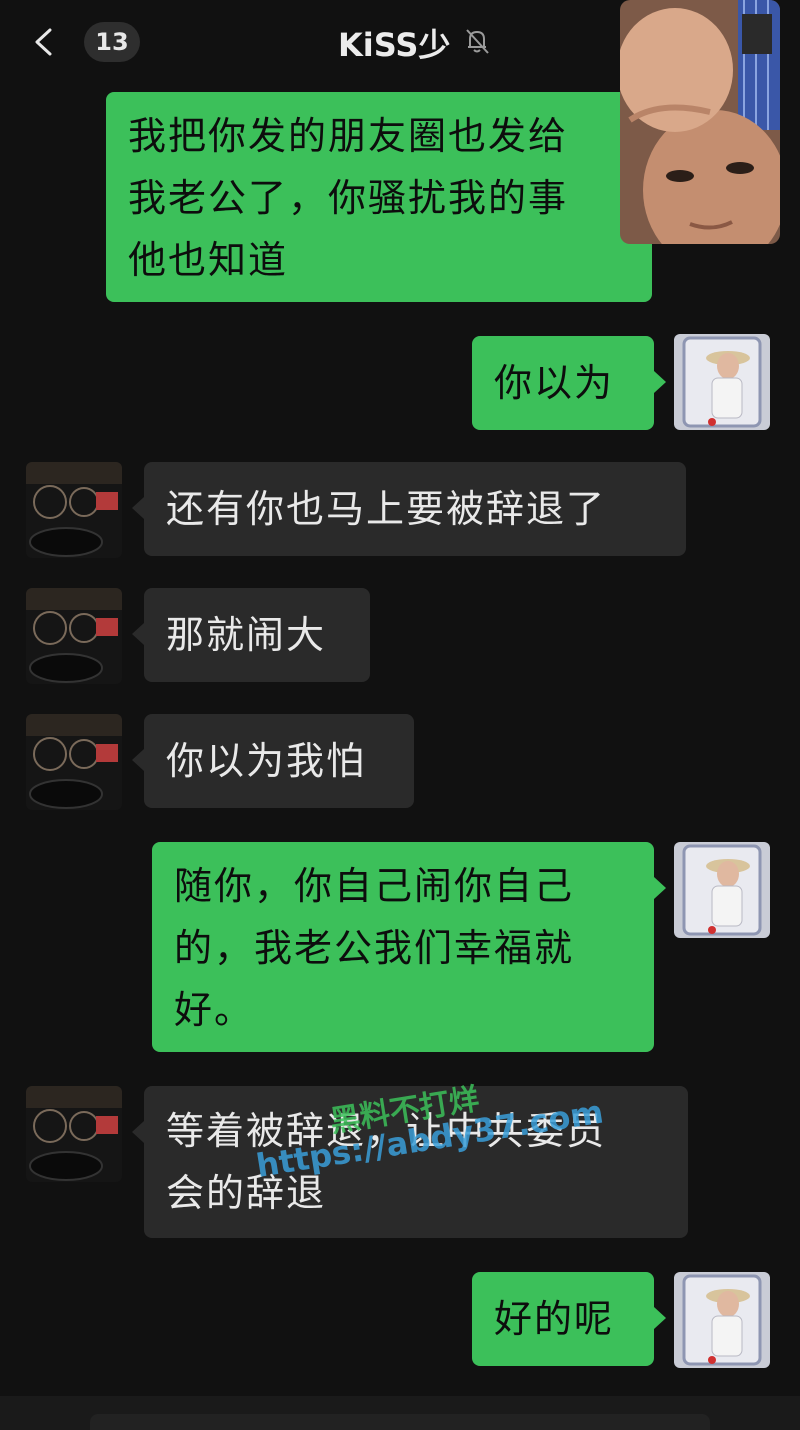  What do you see at coordinates (246, 635) in the screenshot?
I see `message-text: 那就闹大` at bounding box center [246, 635].